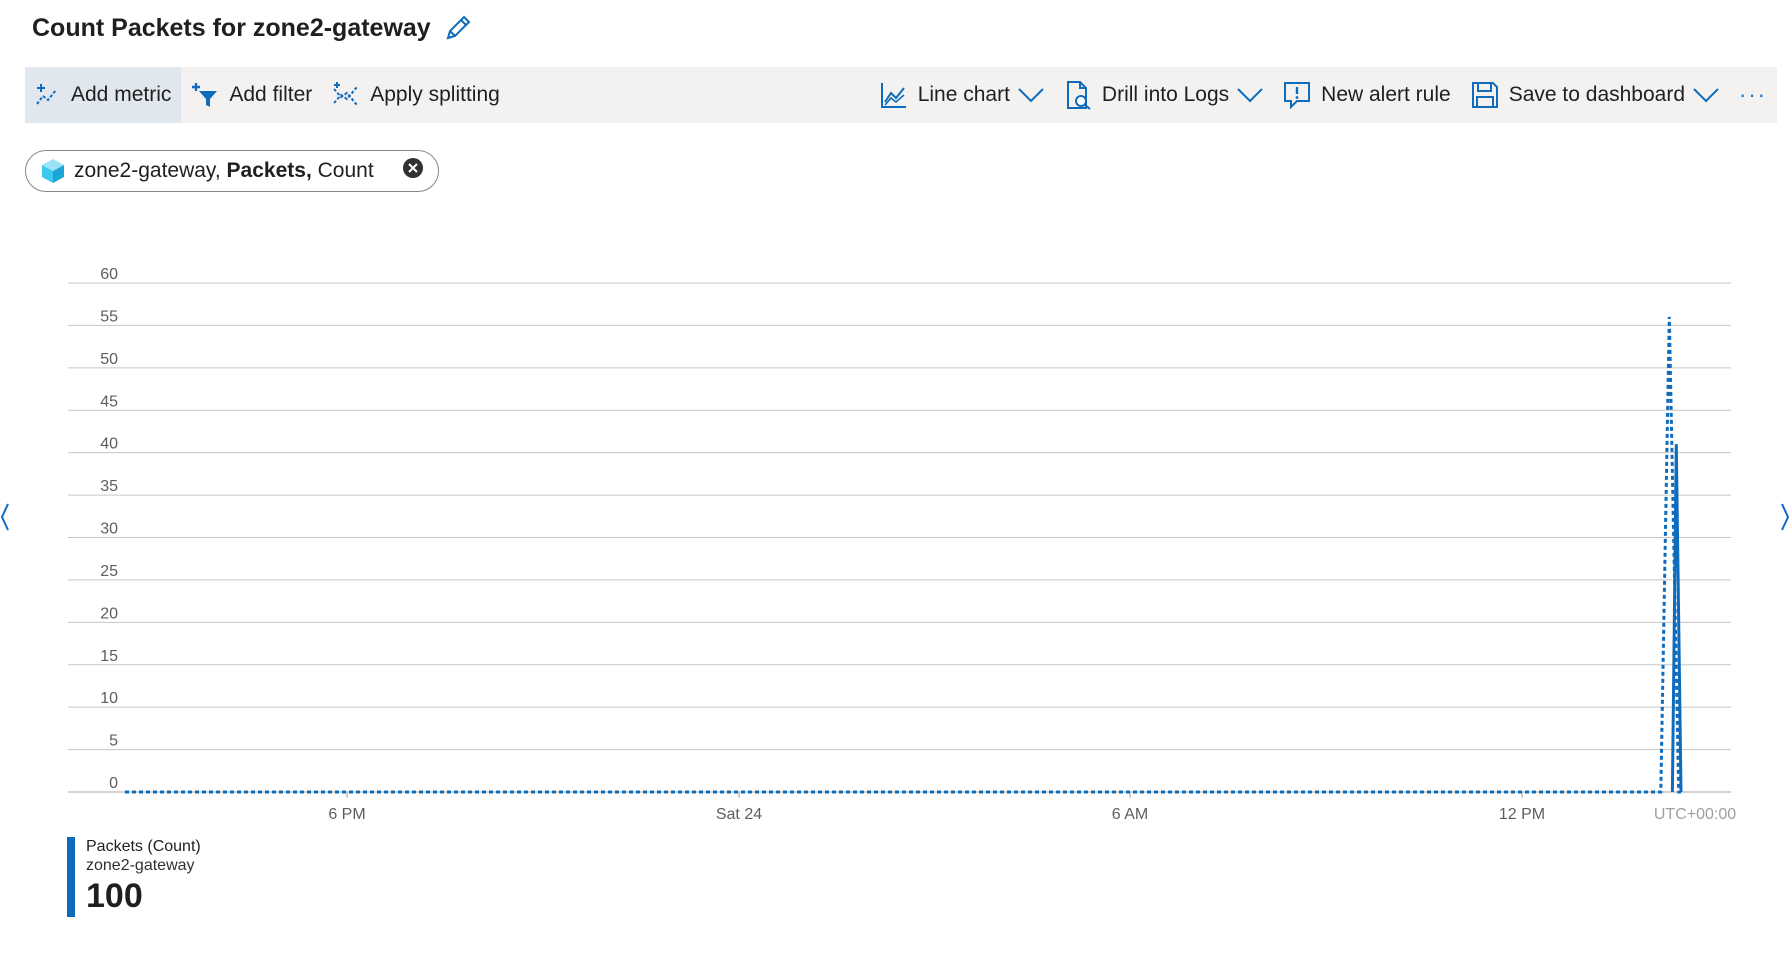  I want to click on drill-into-logs-dropdown: Drill into Logs, so click(1163, 95).